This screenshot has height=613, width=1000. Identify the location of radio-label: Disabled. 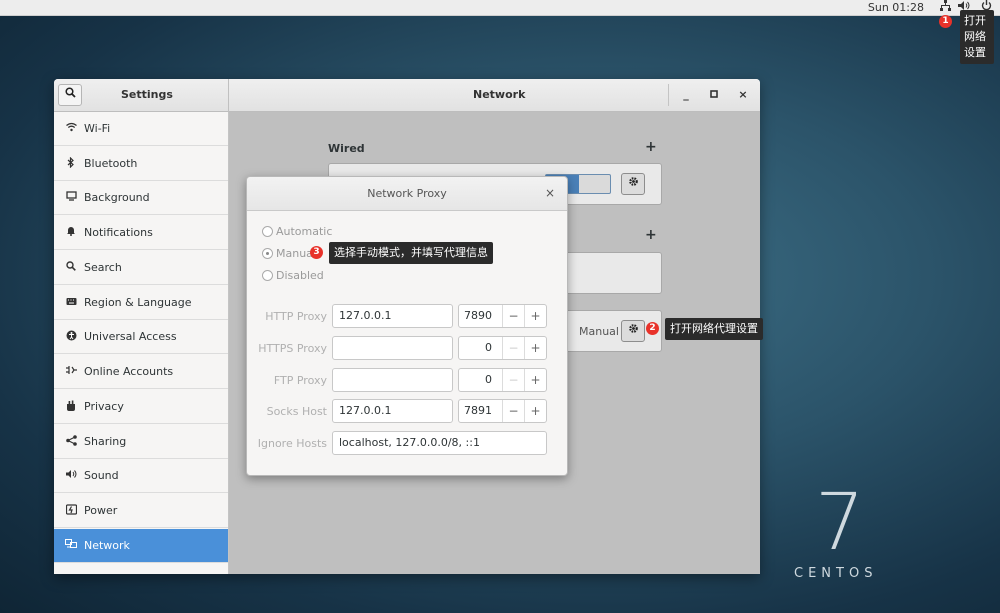
(300, 275).